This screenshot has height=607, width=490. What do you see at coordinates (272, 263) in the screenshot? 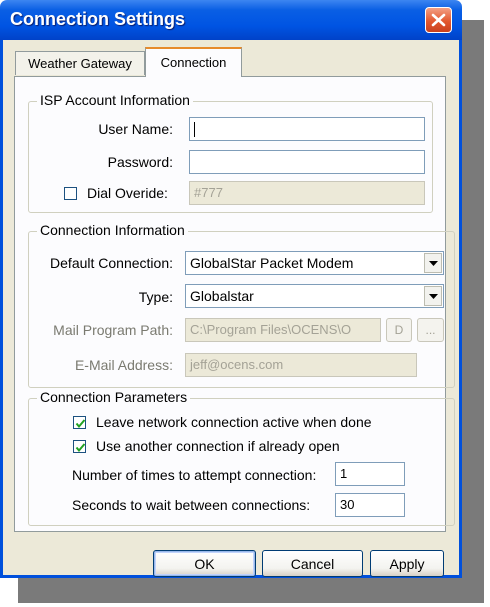
I see `default-connection-value: GlobalStar Packet Modem` at bounding box center [272, 263].